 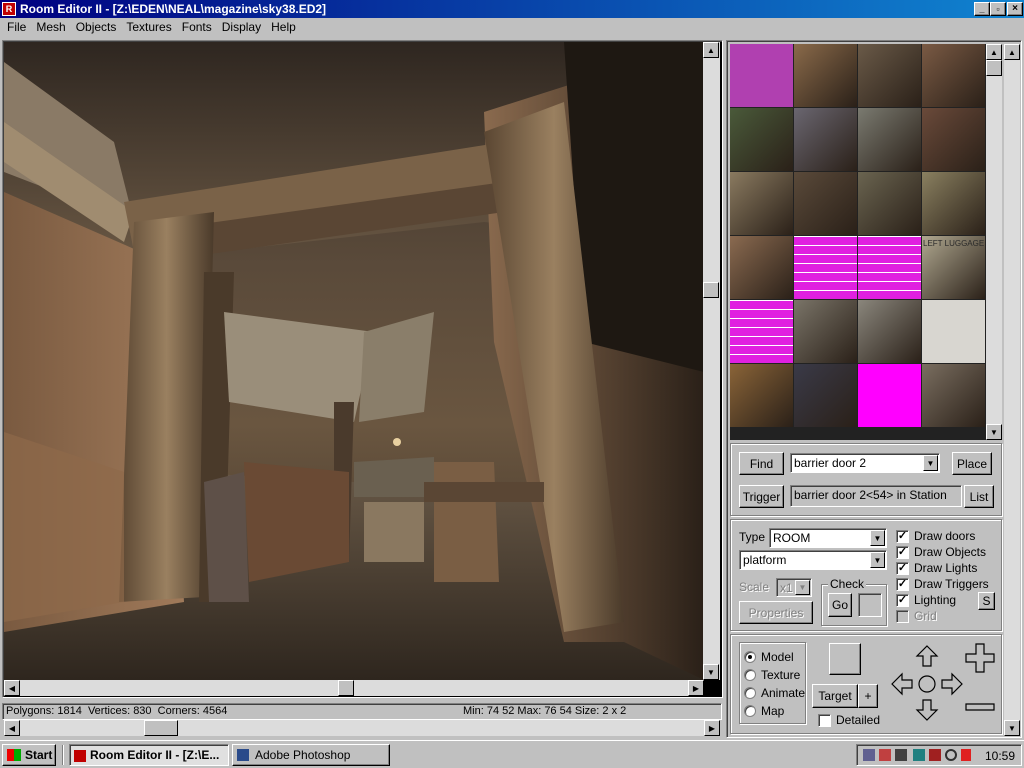 What do you see at coordinates (889, 139) in the screenshot?
I see `texture-tile-vent` at bounding box center [889, 139].